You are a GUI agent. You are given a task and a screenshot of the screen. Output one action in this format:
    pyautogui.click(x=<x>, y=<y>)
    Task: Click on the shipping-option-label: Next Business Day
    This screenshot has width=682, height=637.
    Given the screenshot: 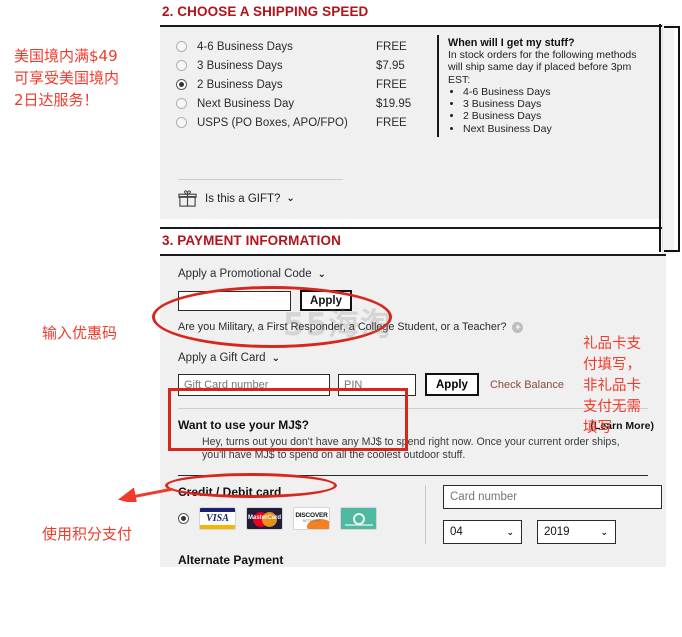 What is the action you would take?
    pyautogui.click(x=246, y=103)
    